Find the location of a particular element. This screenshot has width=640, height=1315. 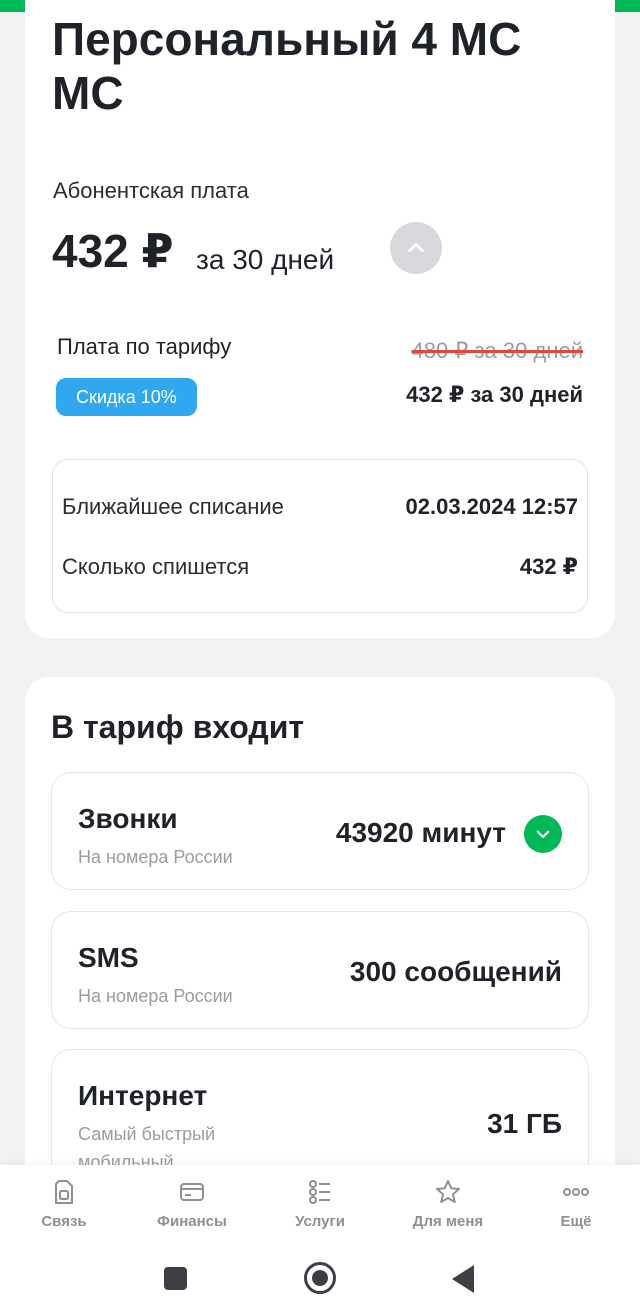

item-title: Интернет is located at coordinates (143, 1095).